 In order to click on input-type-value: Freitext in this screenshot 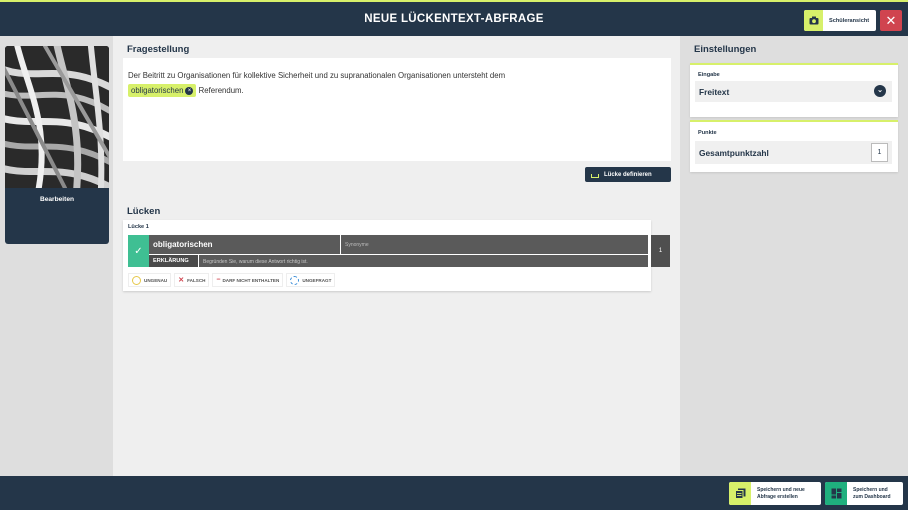, I will do `click(714, 91)`.